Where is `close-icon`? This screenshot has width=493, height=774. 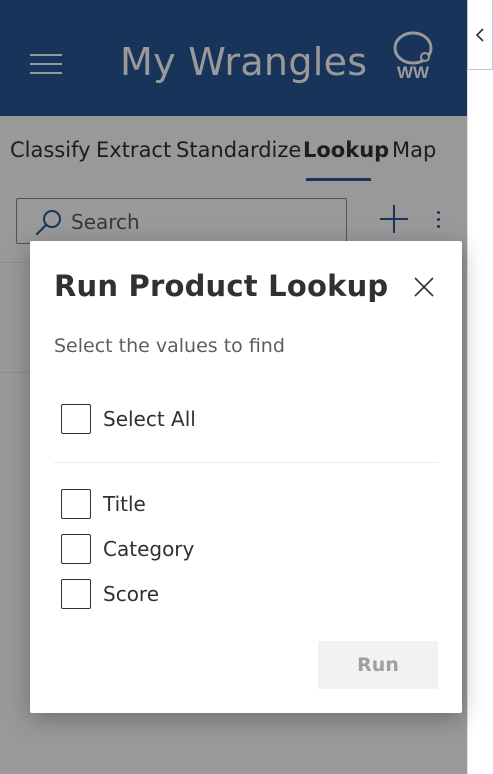 close-icon is located at coordinates (424, 287).